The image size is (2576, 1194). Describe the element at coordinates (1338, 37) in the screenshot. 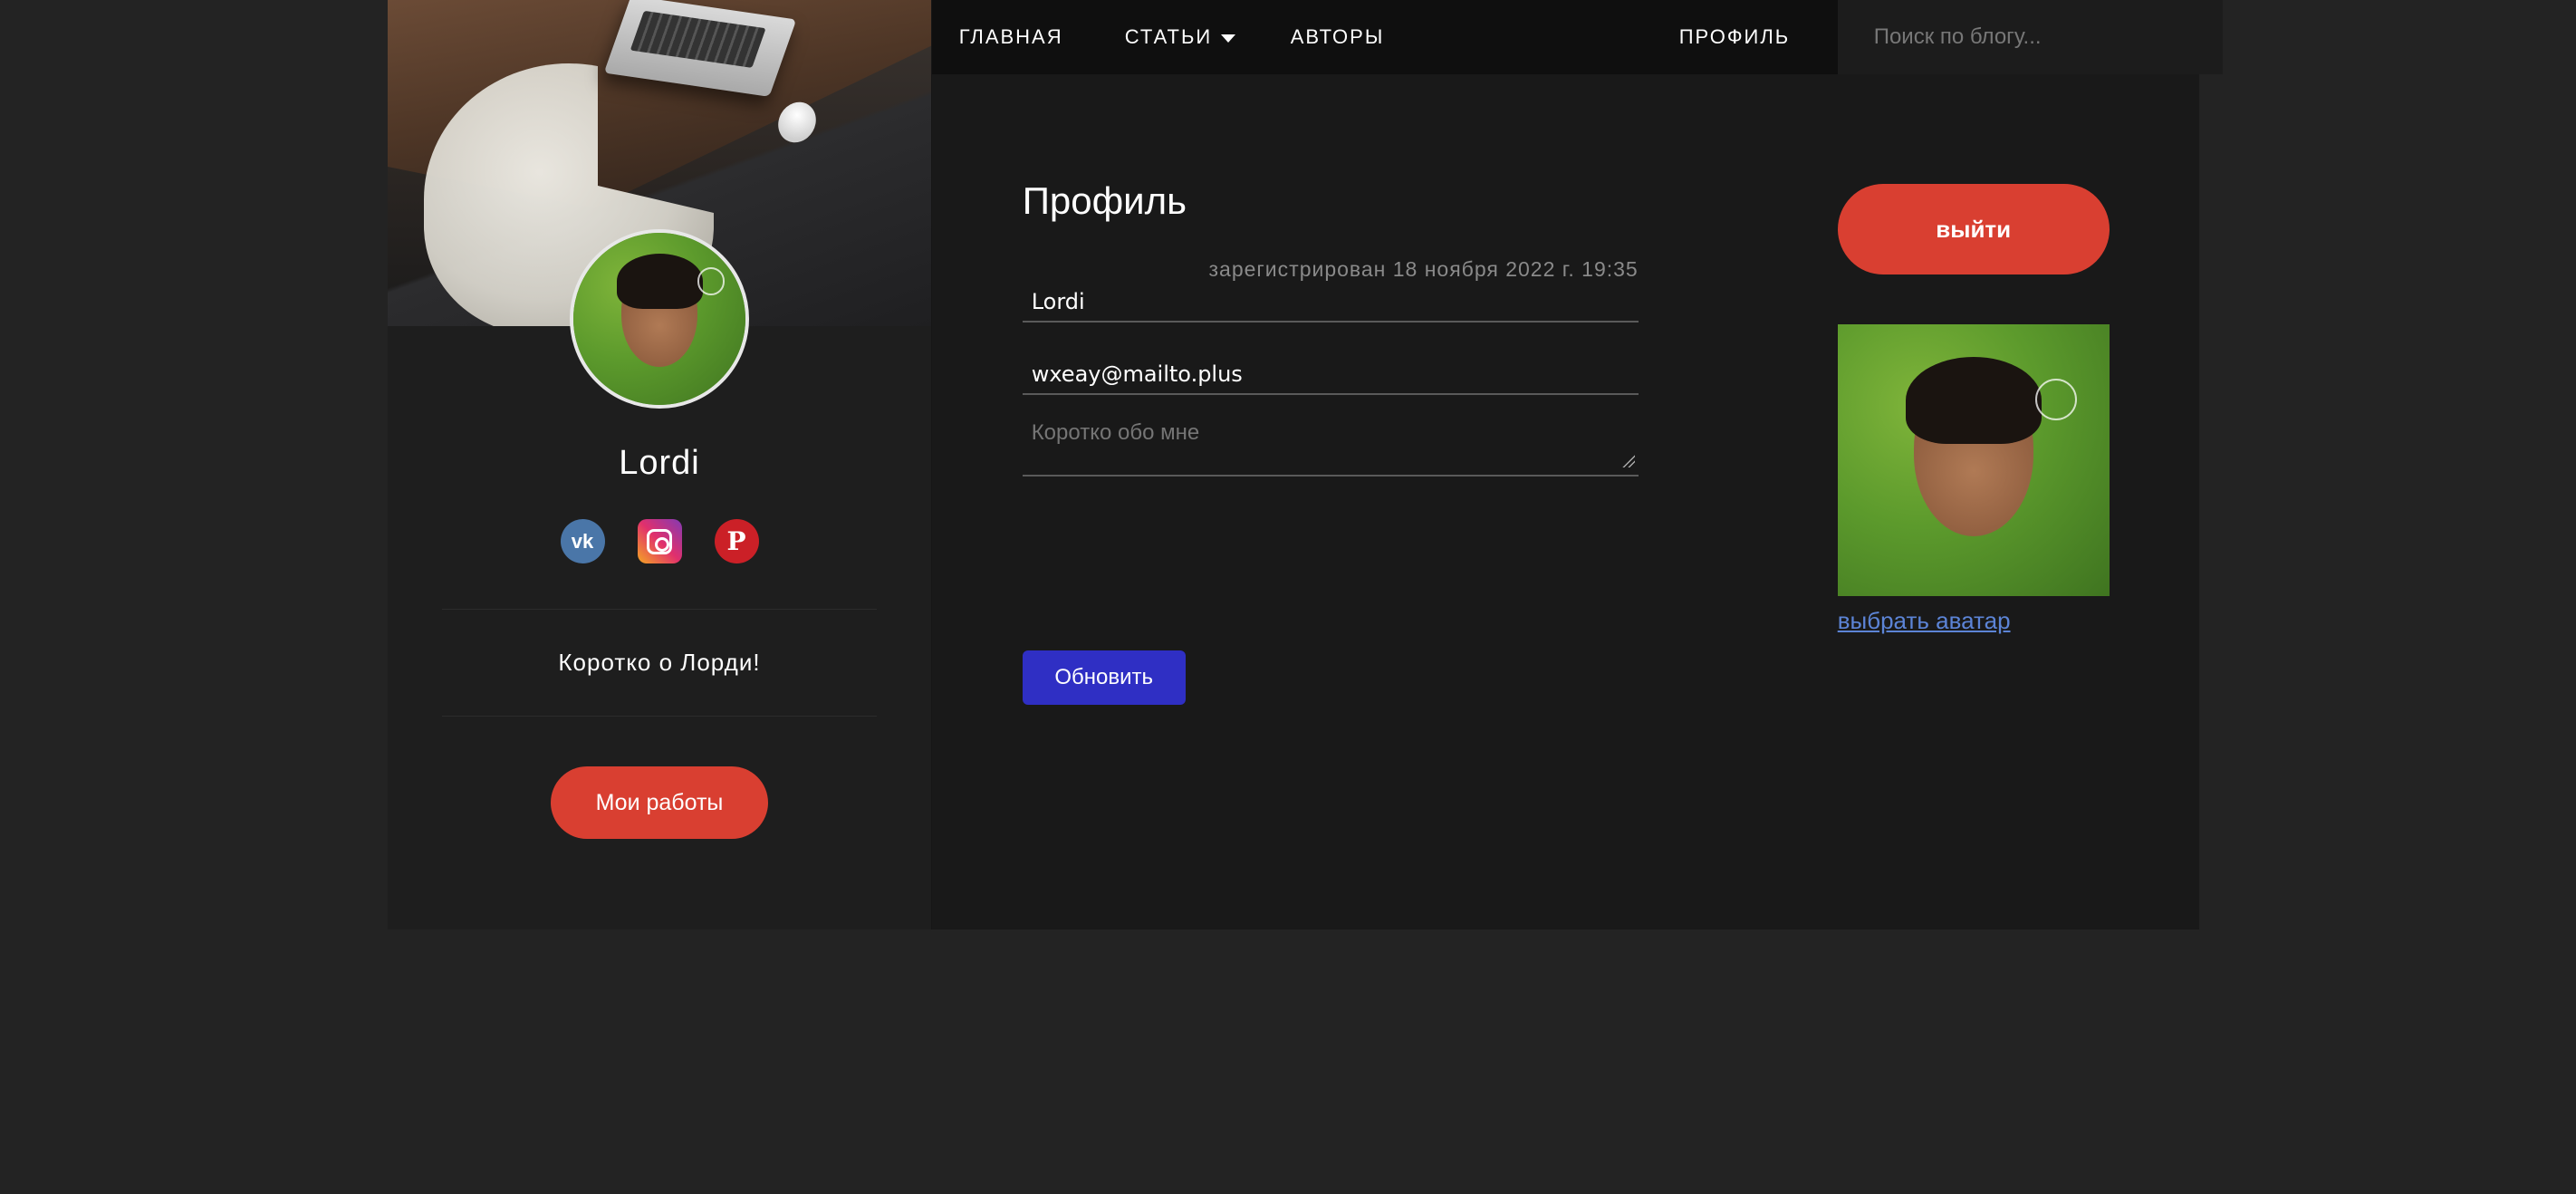

I see `nav-authors: АВТОРЫ` at that location.